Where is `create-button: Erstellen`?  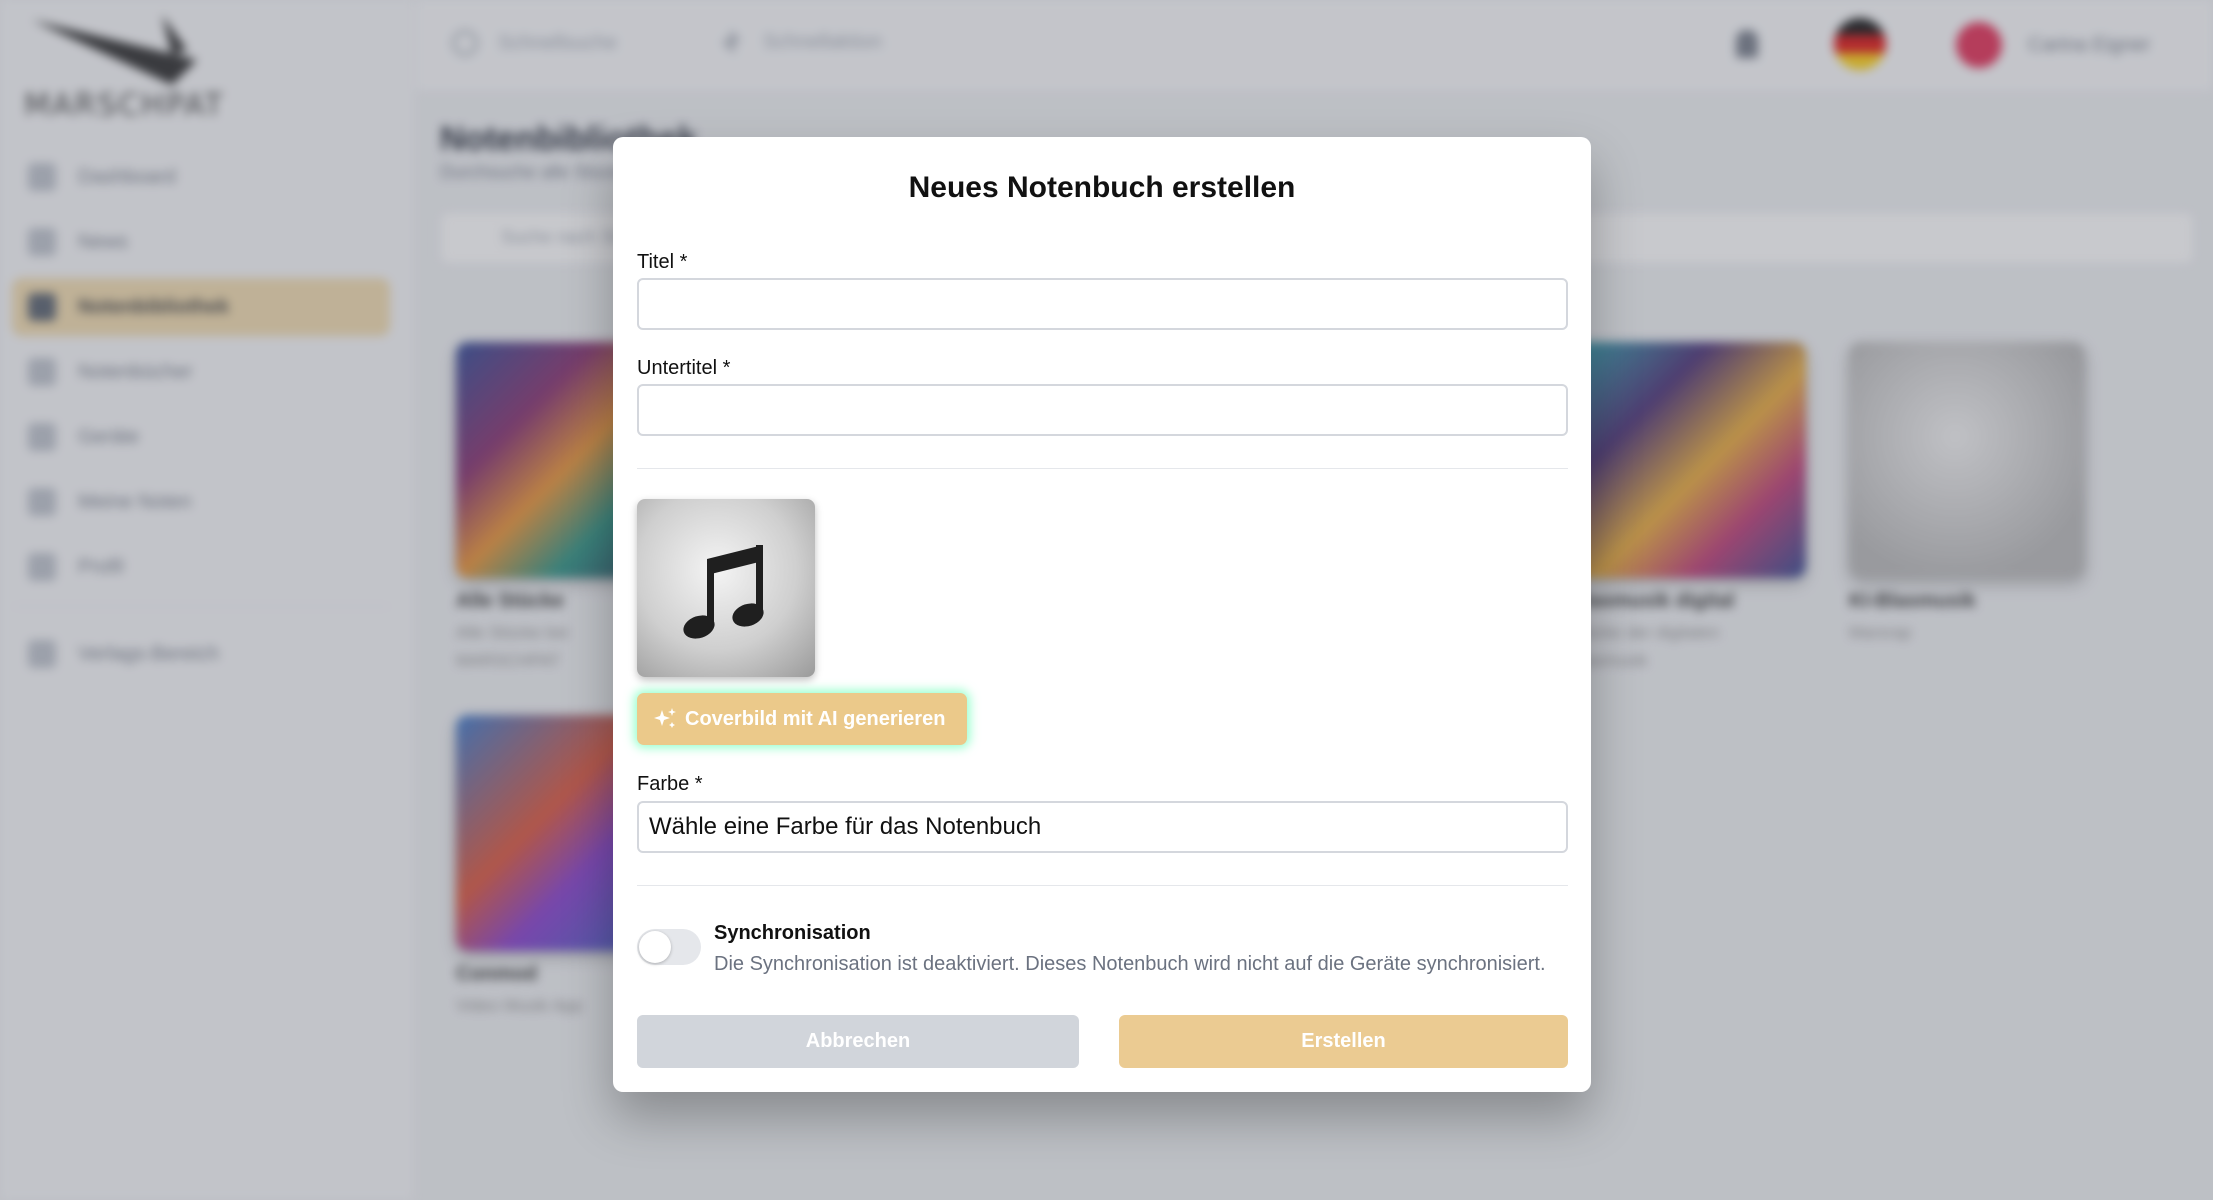
create-button: Erstellen is located at coordinates (1343, 1041).